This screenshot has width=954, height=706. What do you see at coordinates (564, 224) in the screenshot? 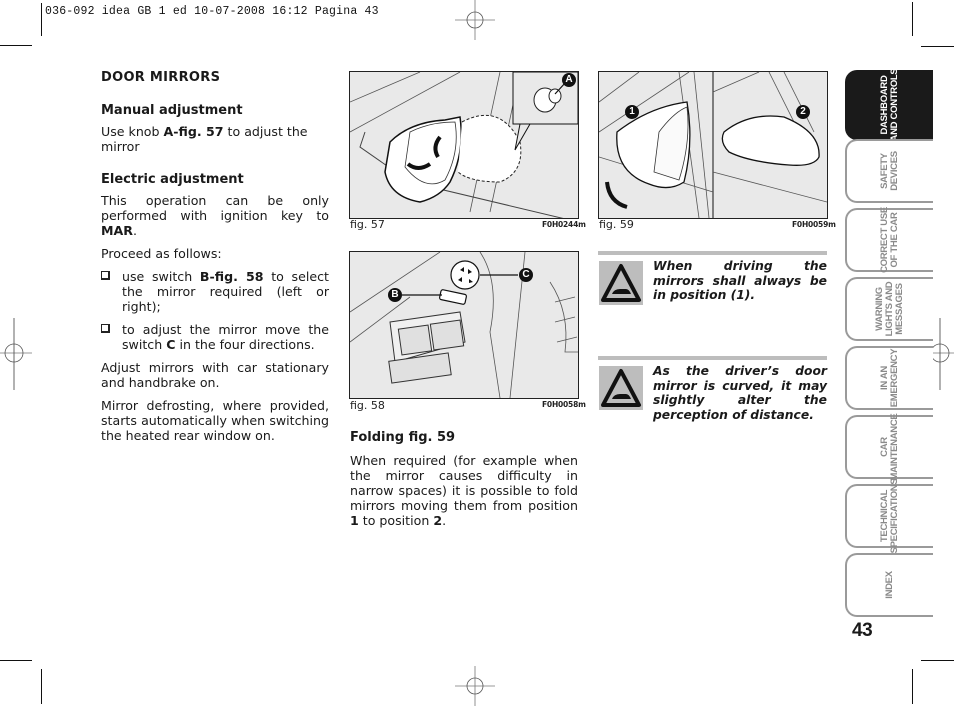
I see `figure-57-code: F0H0244m` at bounding box center [564, 224].